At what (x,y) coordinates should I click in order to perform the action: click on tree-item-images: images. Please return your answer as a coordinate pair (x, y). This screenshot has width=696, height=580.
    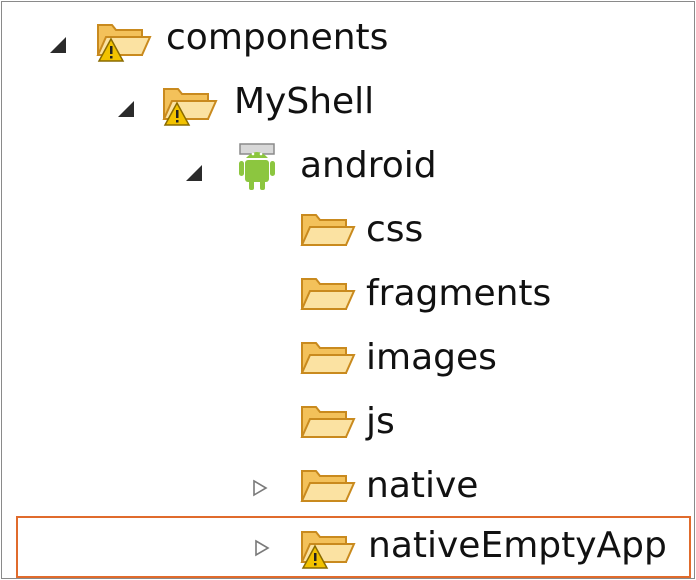
    Looking at the image, I should click on (348, 360).